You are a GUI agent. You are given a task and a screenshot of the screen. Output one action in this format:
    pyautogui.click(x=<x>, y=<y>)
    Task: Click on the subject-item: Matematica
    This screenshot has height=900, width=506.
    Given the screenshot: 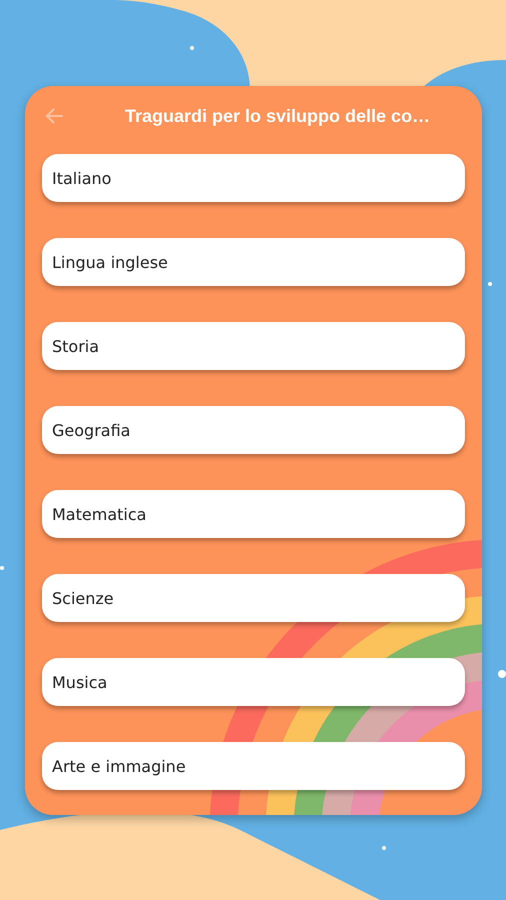 What is the action you would take?
    pyautogui.click(x=253, y=514)
    